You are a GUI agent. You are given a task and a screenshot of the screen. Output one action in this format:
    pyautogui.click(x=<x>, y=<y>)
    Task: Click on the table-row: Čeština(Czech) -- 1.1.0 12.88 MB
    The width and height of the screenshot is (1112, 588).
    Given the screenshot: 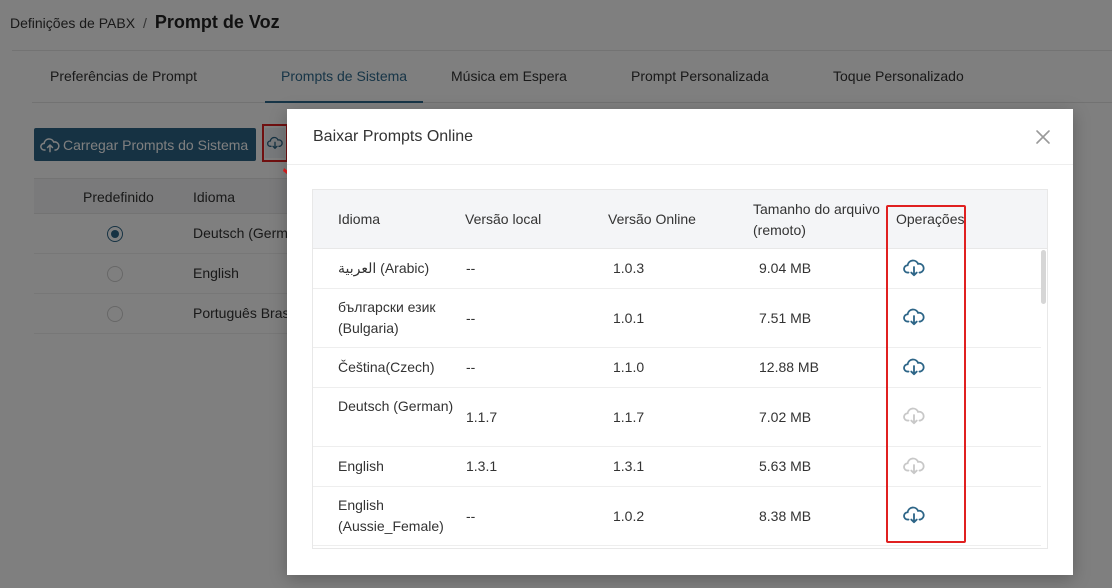 What is the action you would take?
    pyautogui.click(x=677, y=368)
    